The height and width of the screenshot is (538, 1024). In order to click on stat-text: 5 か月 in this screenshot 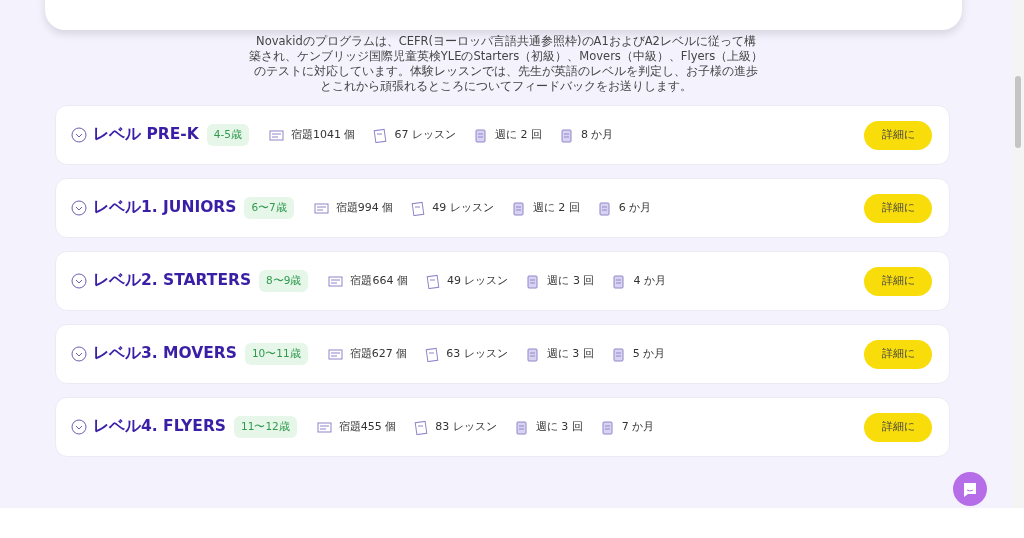, I will do `click(649, 353)`.